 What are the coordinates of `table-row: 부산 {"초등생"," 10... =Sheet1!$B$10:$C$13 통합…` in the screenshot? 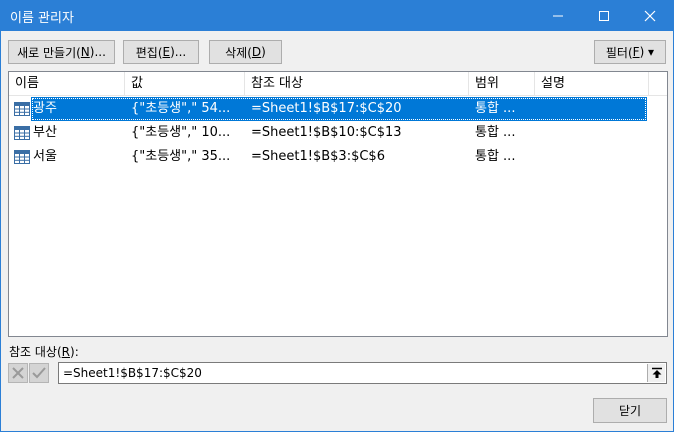 It's located at (329, 133).